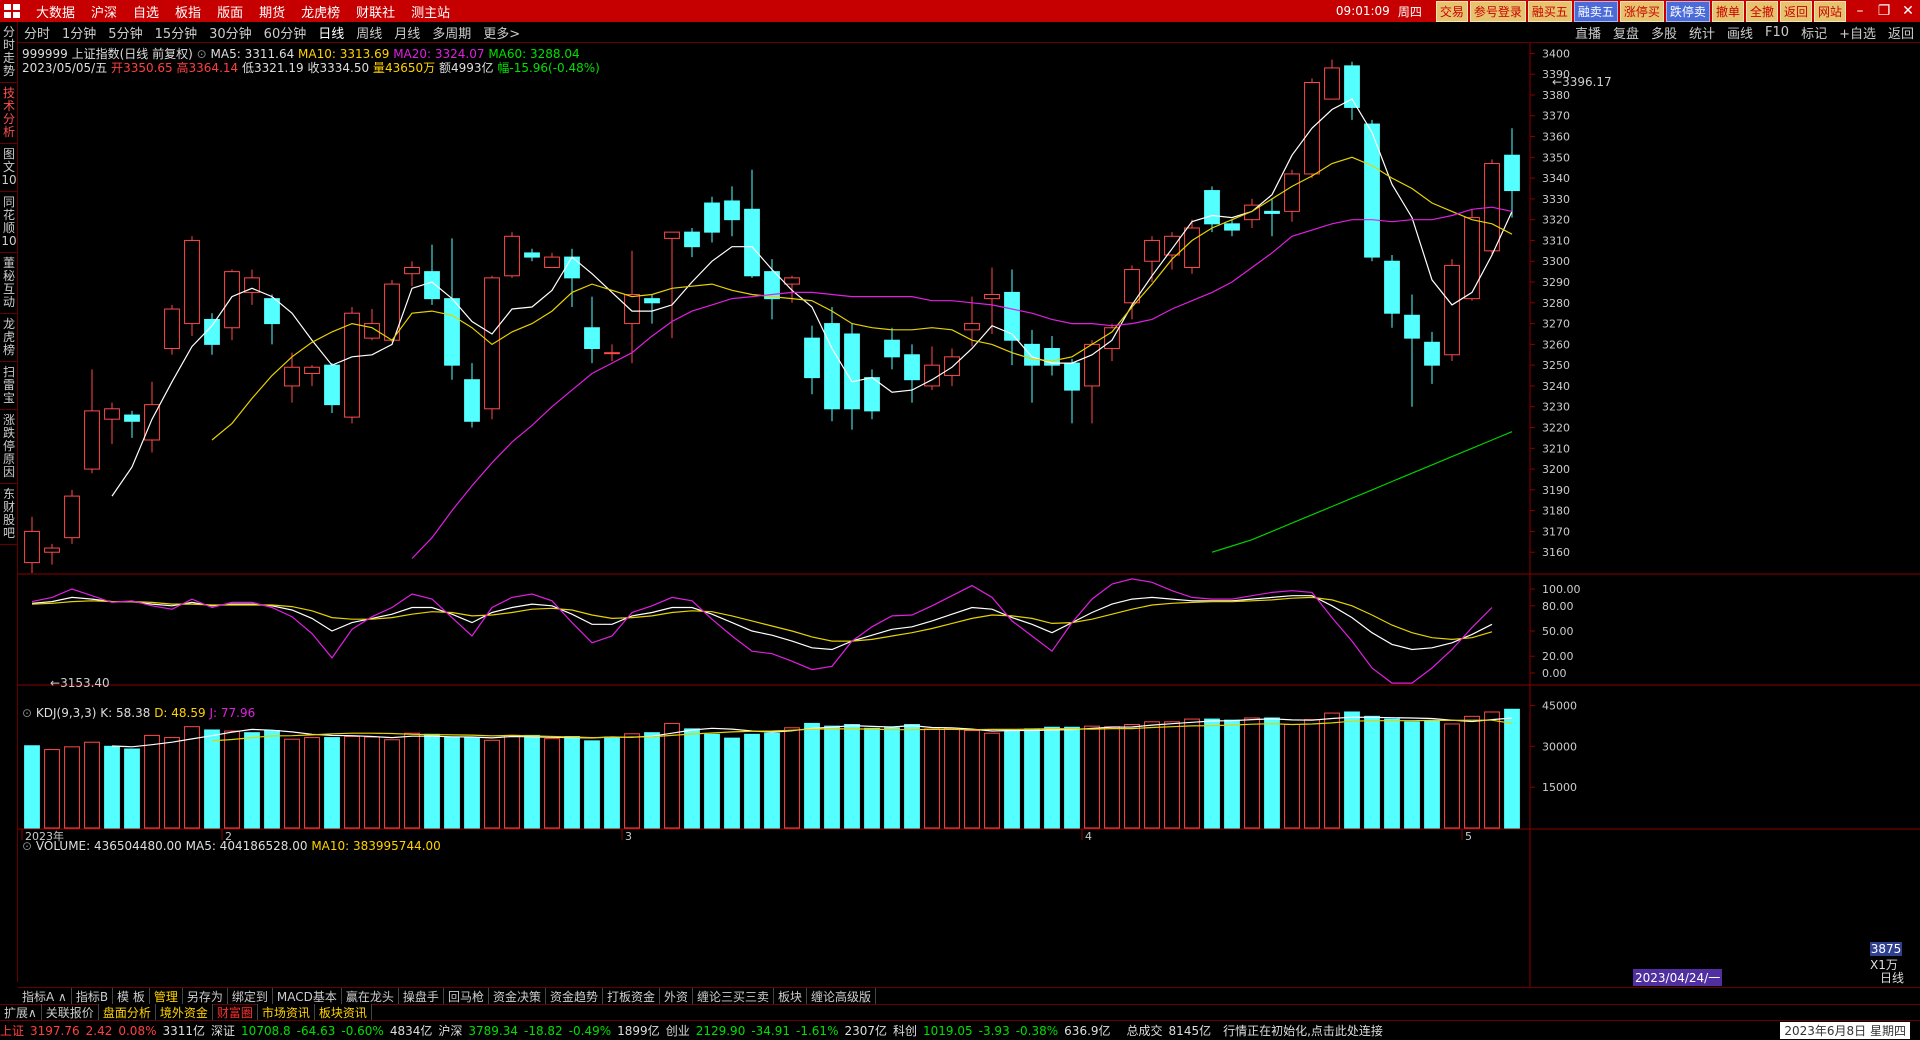 The width and height of the screenshot is (1920, 1040). What do you see at coordinates (1556, 344) in the screenshot?
I see `price-tick-label: 3260` at bounding box center [1556, 344].